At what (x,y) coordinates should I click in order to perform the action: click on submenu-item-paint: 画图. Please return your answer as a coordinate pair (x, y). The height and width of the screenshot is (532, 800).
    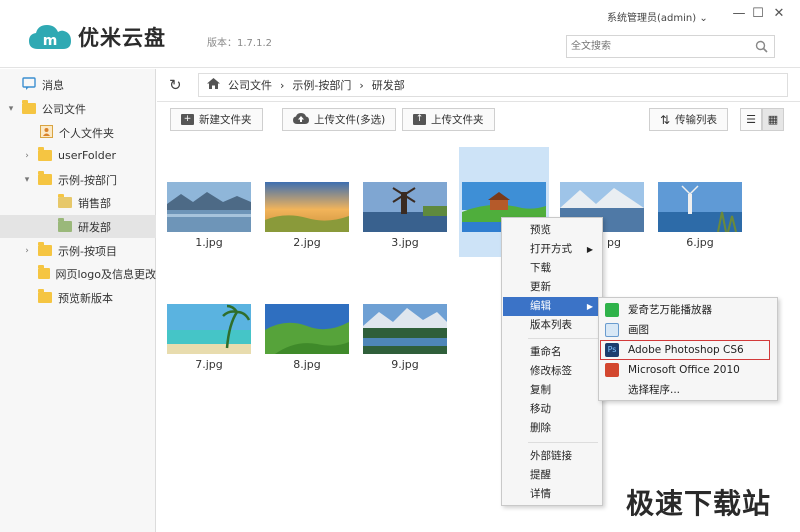
    Looking at the image, I should click on (688, 330).